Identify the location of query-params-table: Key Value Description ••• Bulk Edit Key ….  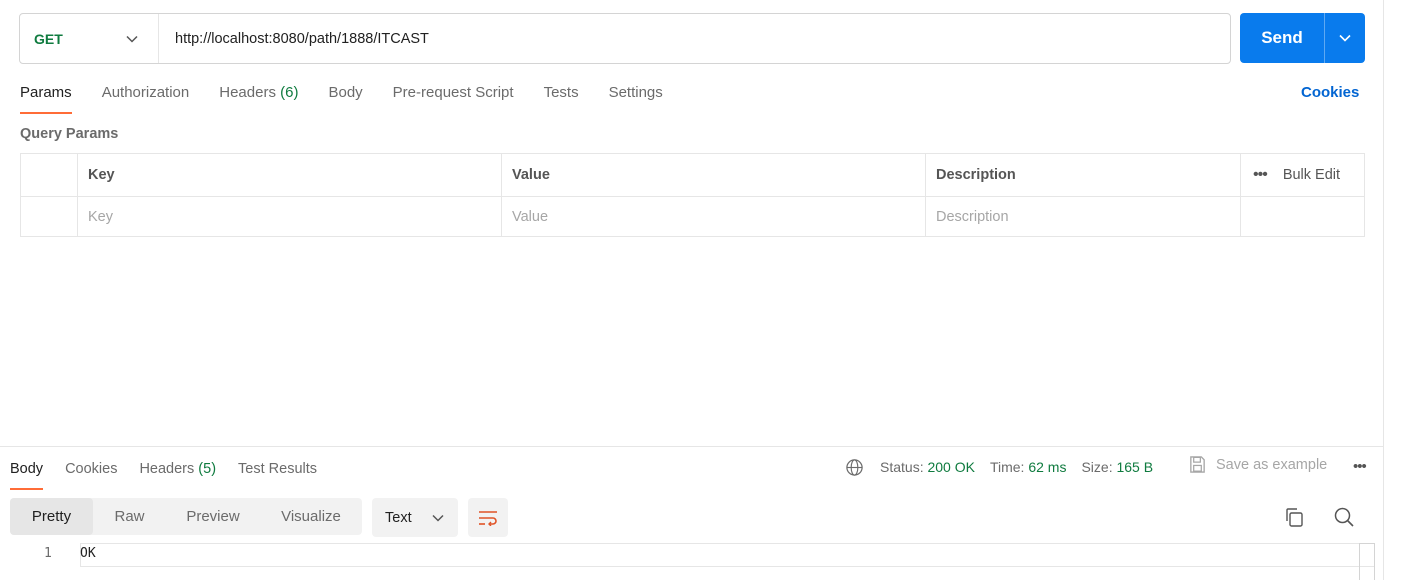
(692, 195).